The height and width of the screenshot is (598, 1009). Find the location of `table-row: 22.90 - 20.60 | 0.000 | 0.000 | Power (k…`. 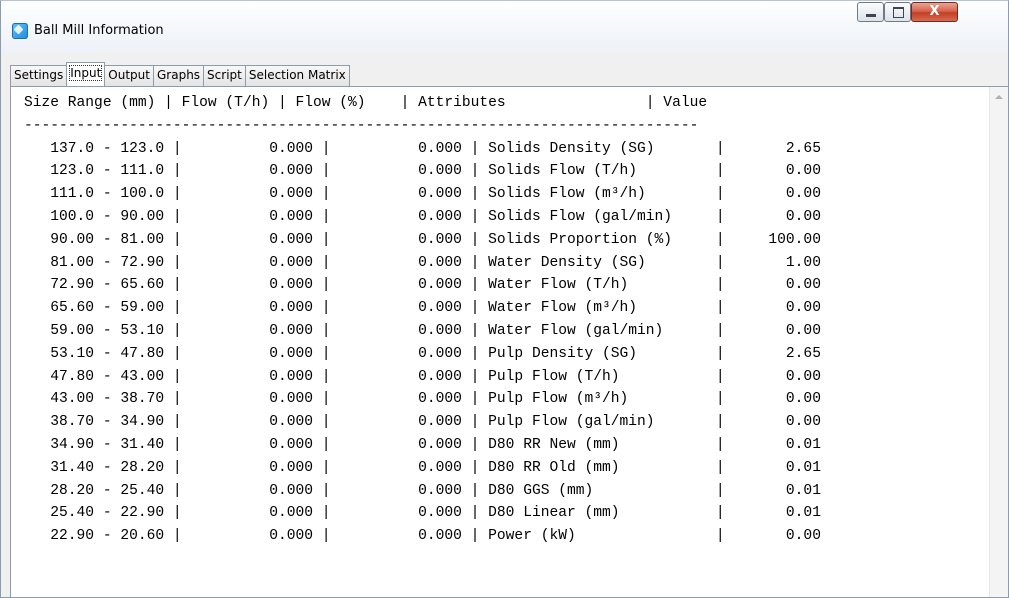

table-row: 22.90 - 20.60 | 0.000 | 0.000 | Power (k… is located at coordinates (422, 536).